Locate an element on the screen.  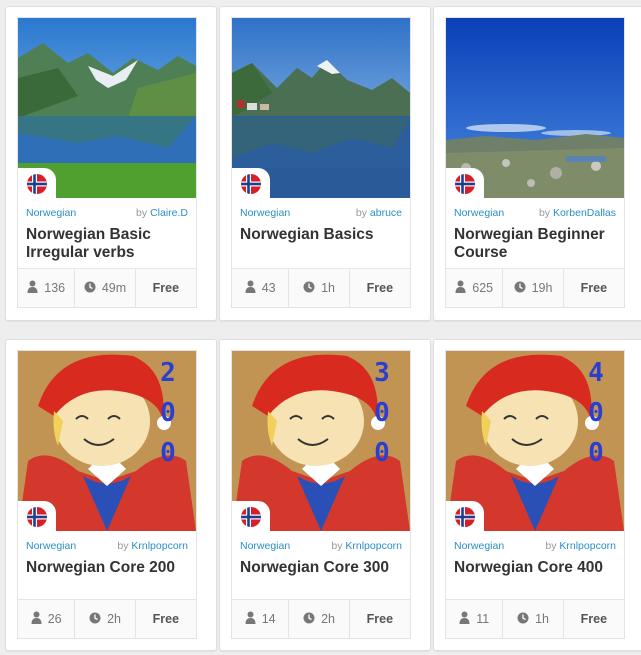
learners-stat: 14 is located at coordinates (261, 619).